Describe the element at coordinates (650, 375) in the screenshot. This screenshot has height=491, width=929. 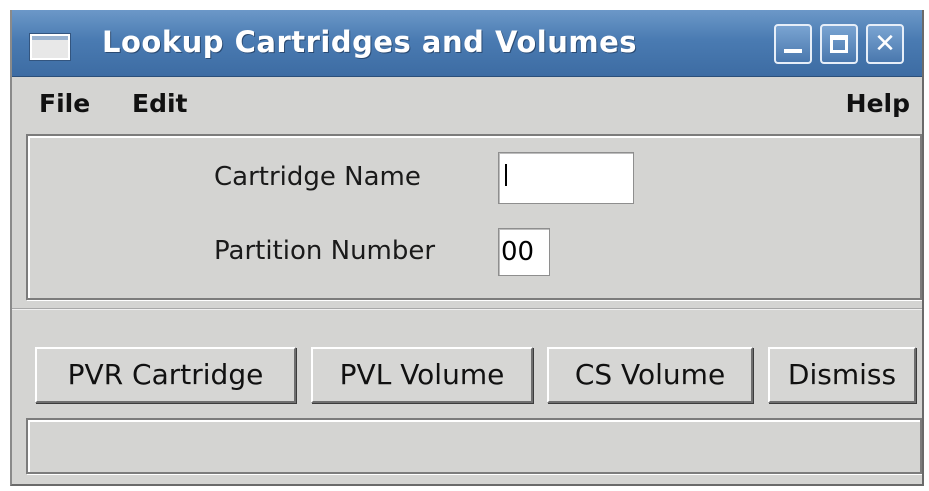
I see `cs-volume-button: CS Volume` at that location.